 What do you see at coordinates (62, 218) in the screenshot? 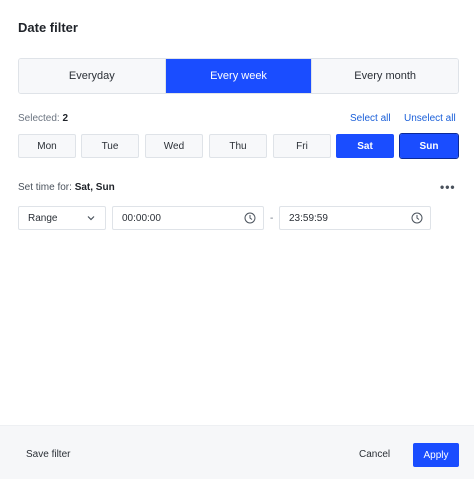
I see `time-mode-select: Range` at bounding box center [62, 218].